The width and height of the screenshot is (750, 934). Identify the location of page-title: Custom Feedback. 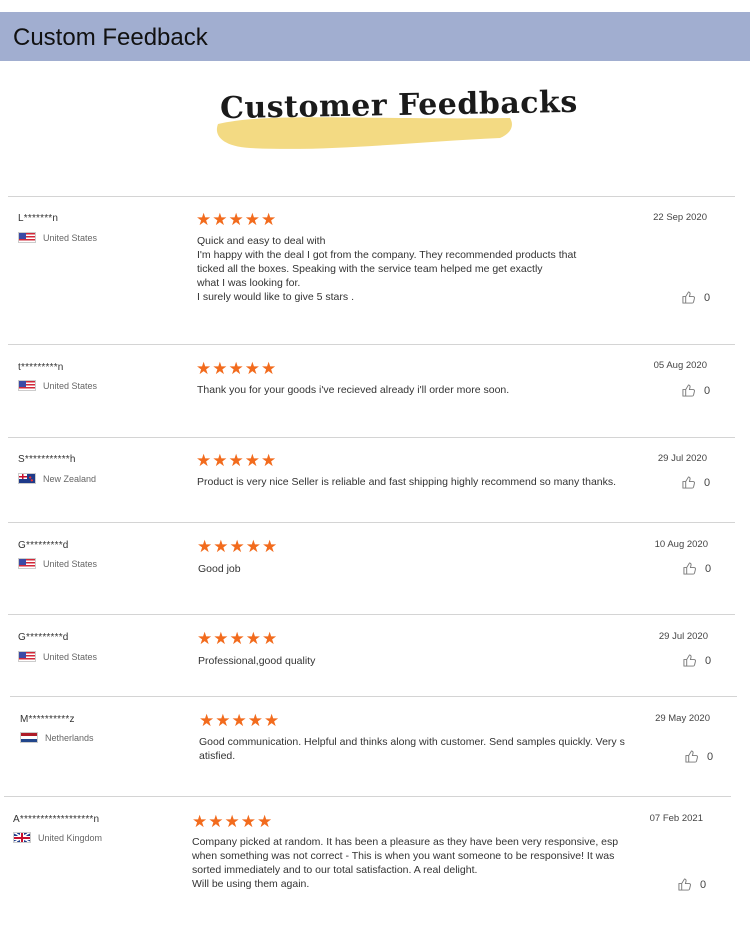
(110, 37).